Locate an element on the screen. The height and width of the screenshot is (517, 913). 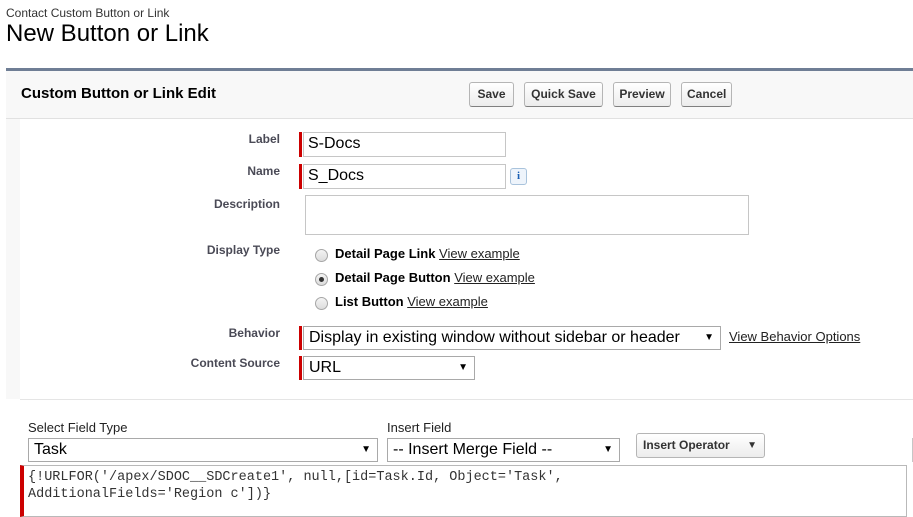
insert-field-dropdown: -- Insert Merge Field -- ▼ is located at coordinates (503, 450).